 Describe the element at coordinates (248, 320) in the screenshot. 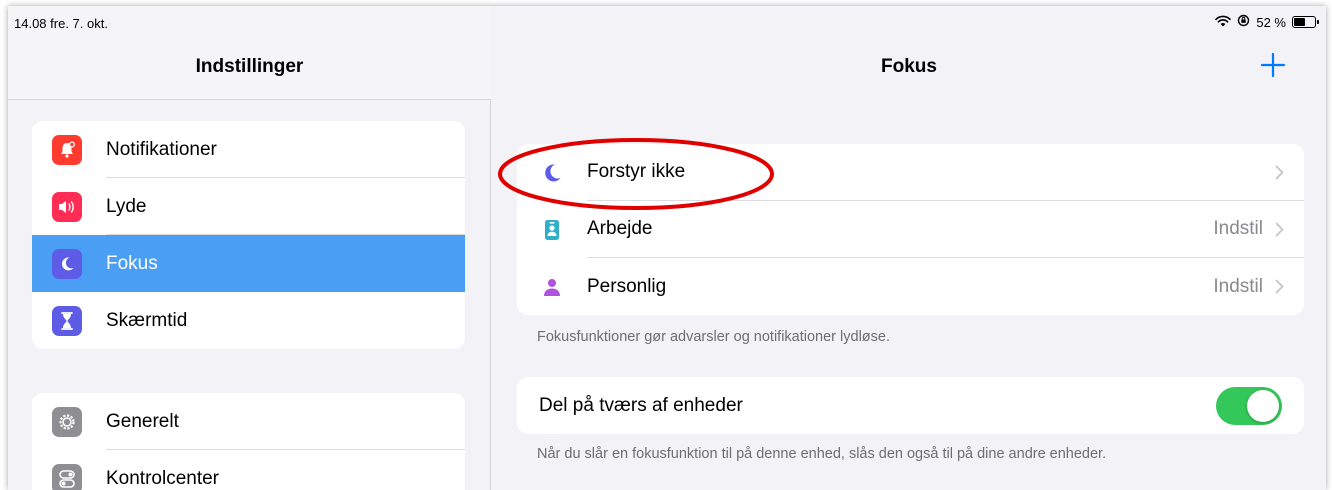

I see `sidebar-item-skaermtid: Skærmtid` at that location.